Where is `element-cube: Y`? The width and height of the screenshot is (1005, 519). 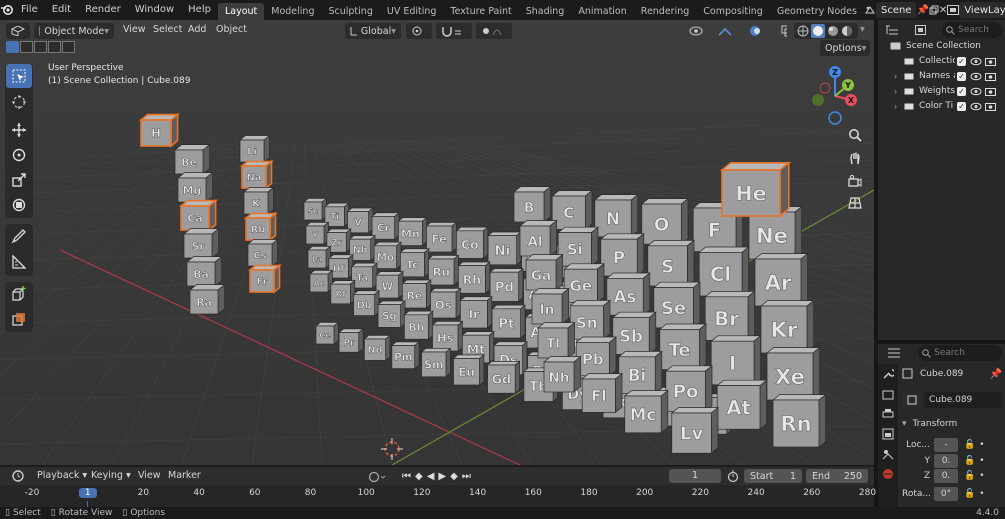
element-cube: Y is located at coordinates (317, 233).